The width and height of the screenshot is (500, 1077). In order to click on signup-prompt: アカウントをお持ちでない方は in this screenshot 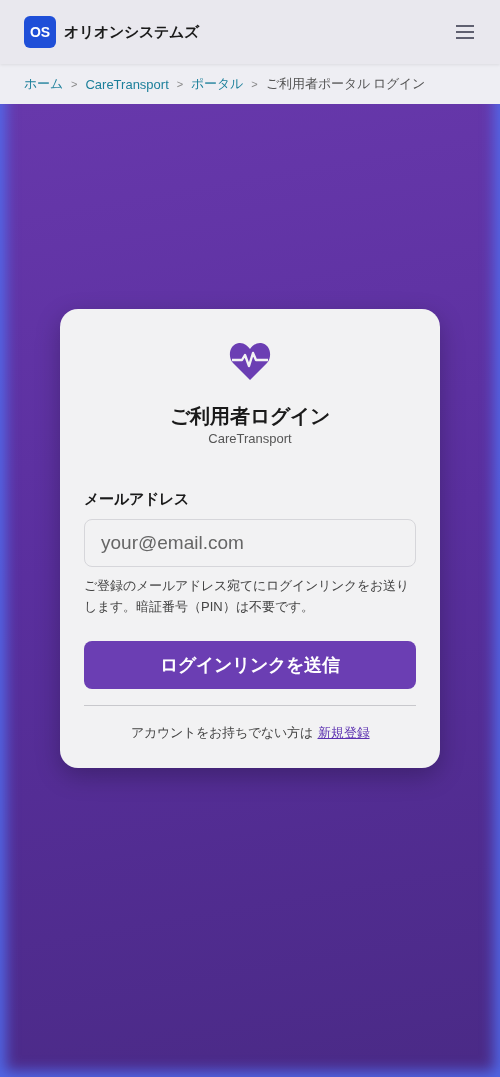, I will do `click(221, 733)`.